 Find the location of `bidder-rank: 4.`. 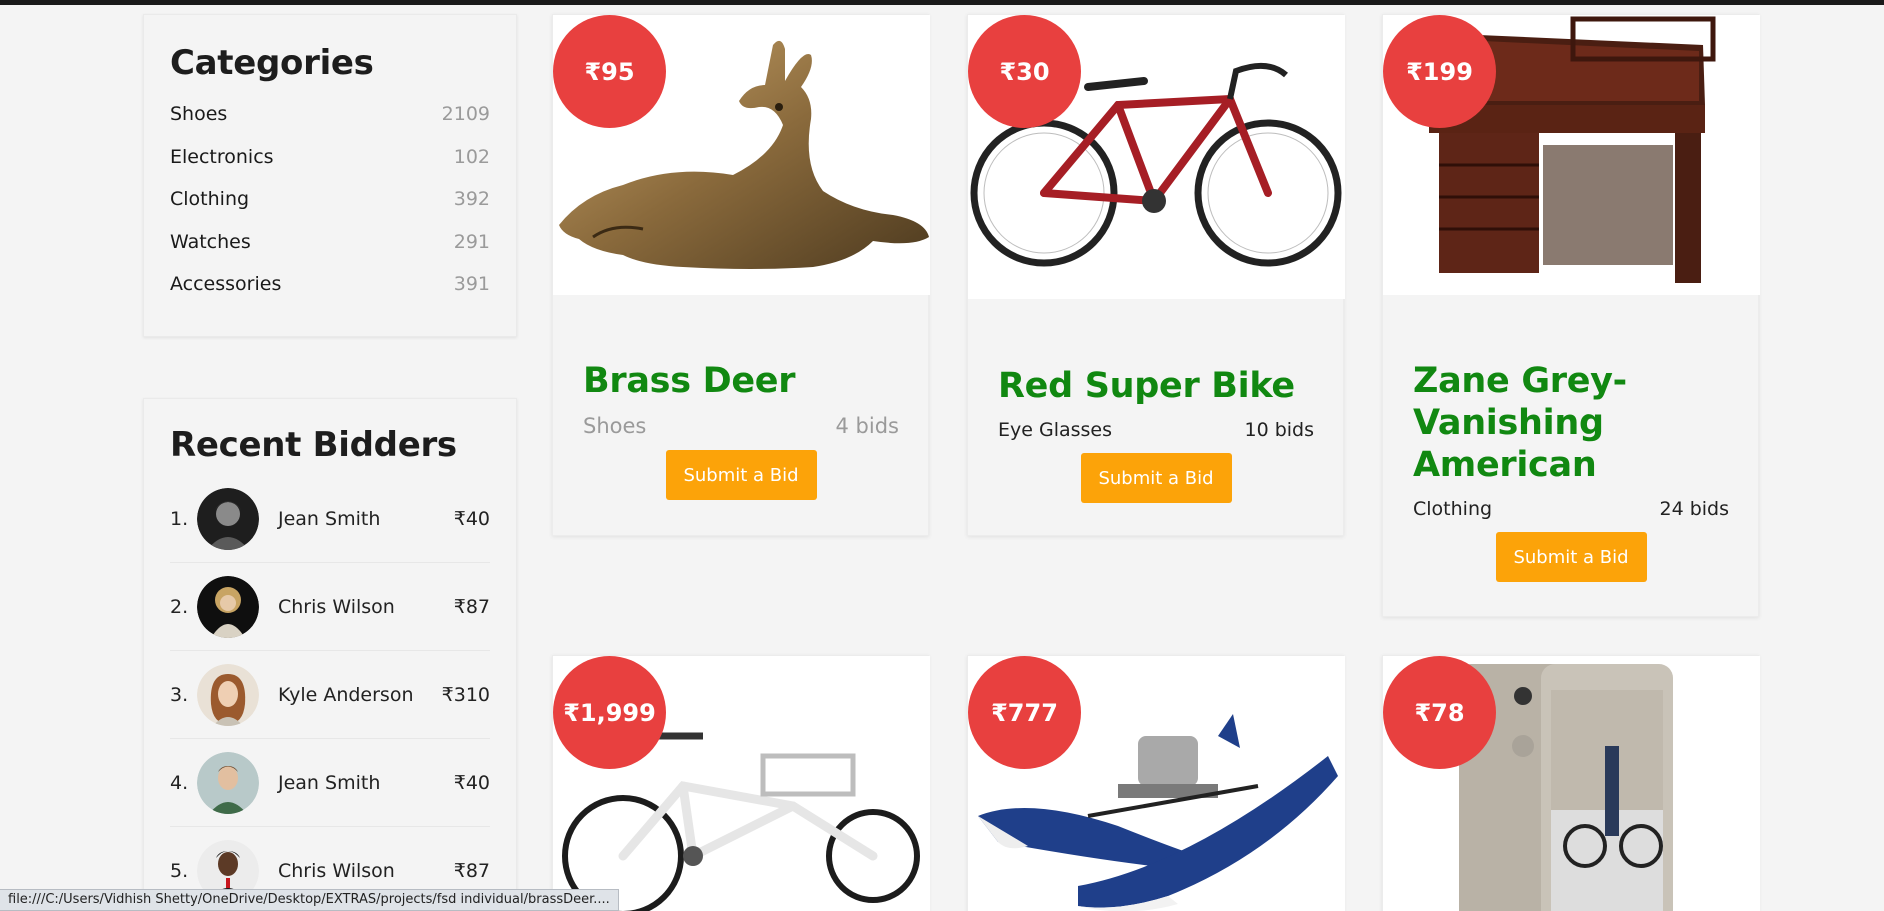

bidder-rank: 4. is located at coordinates (179, 782).